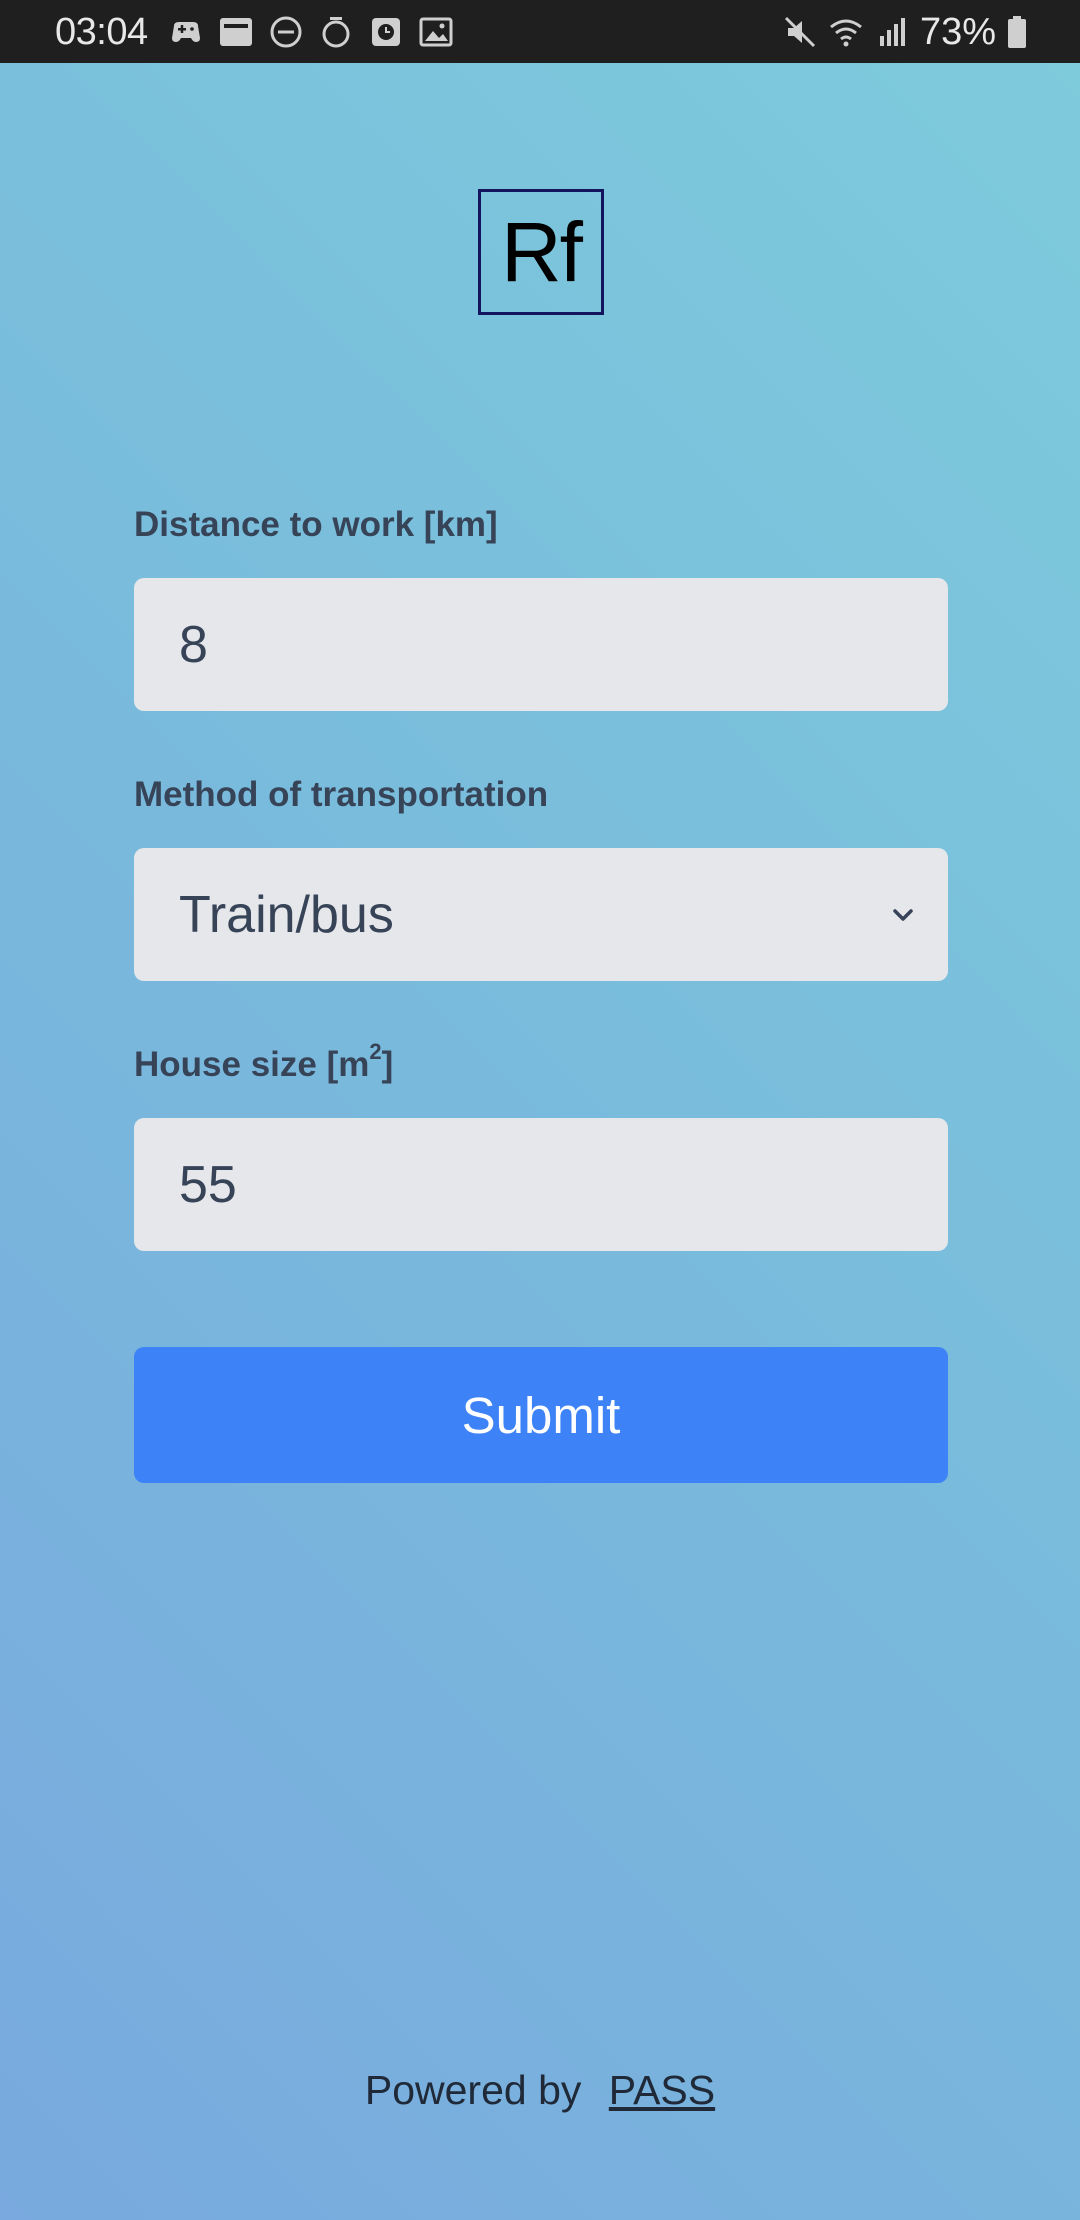 The image size is (1080, 2220). What do you see at coordinates (1017, 32) in the screenshot?
I see `battery-icon` at bounding box center [1017, 32].